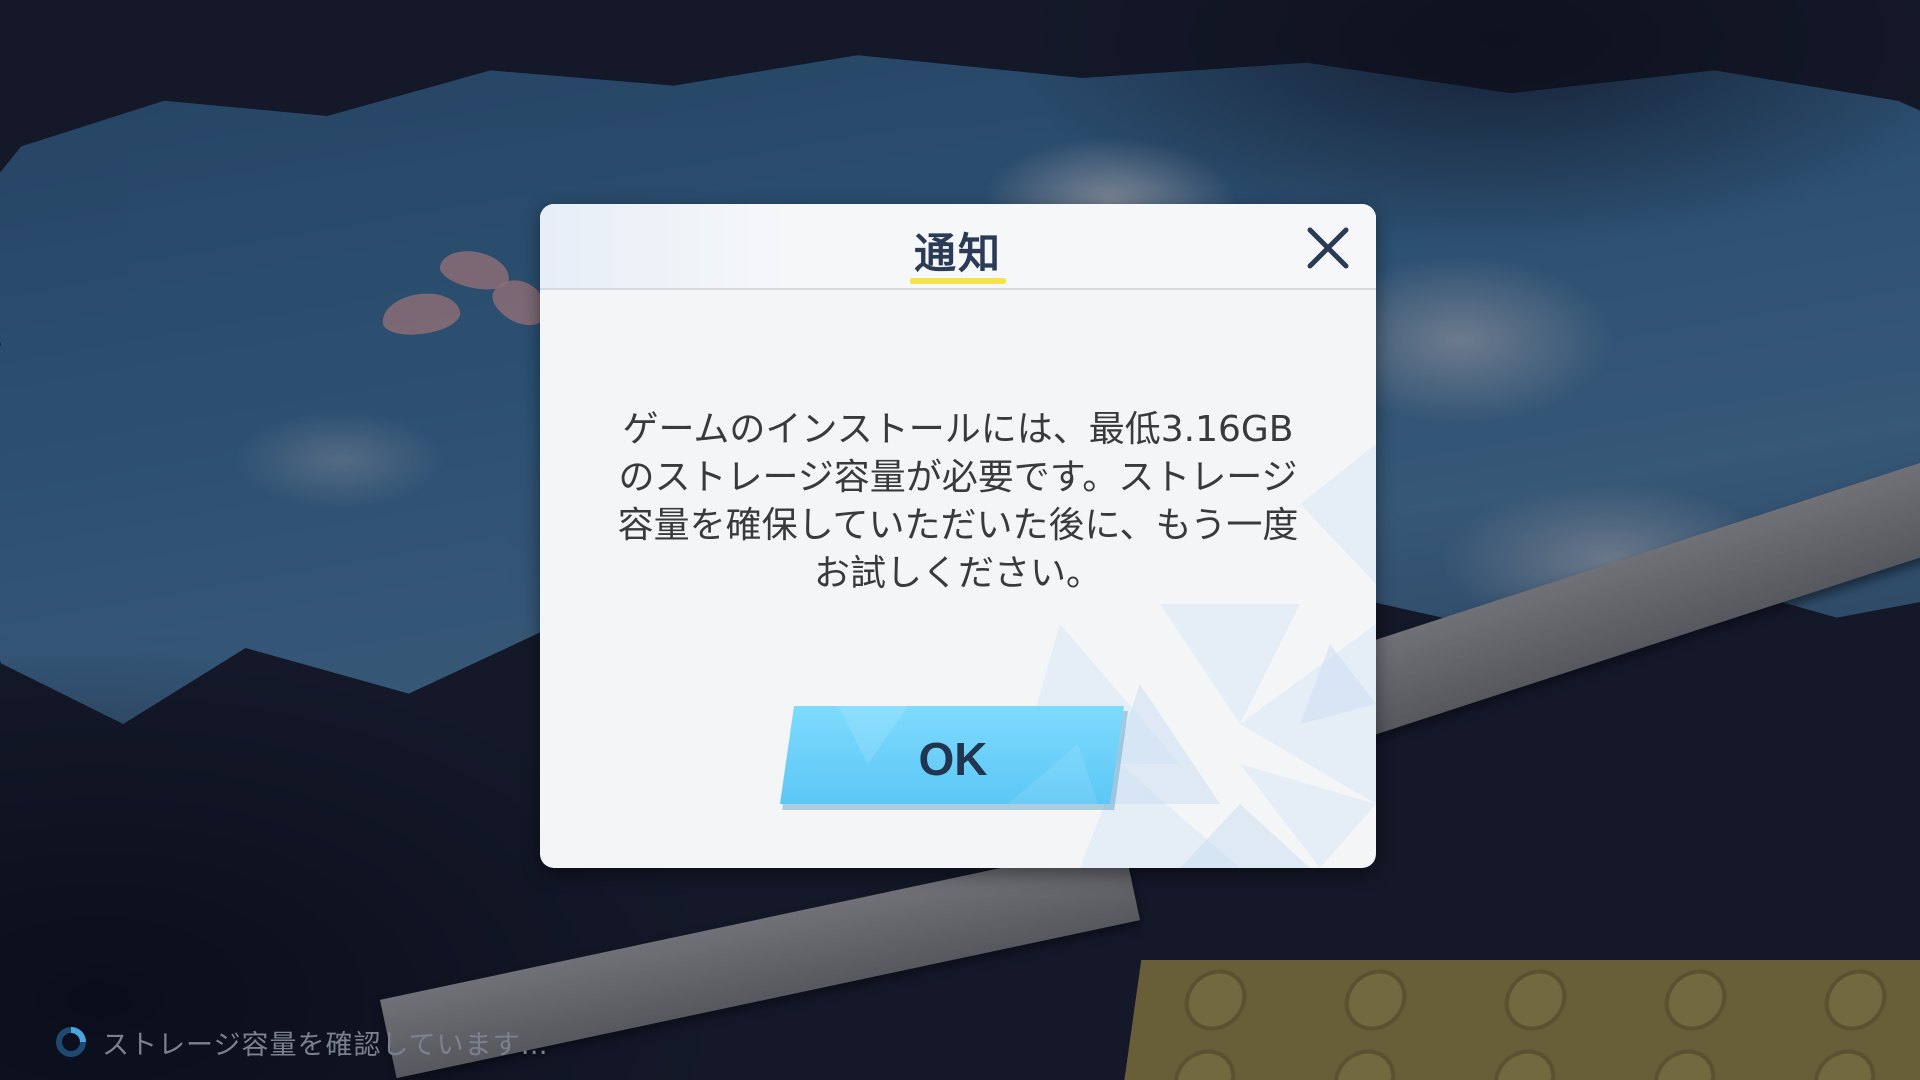  I want to click on close-icon, so click(1328, 248).